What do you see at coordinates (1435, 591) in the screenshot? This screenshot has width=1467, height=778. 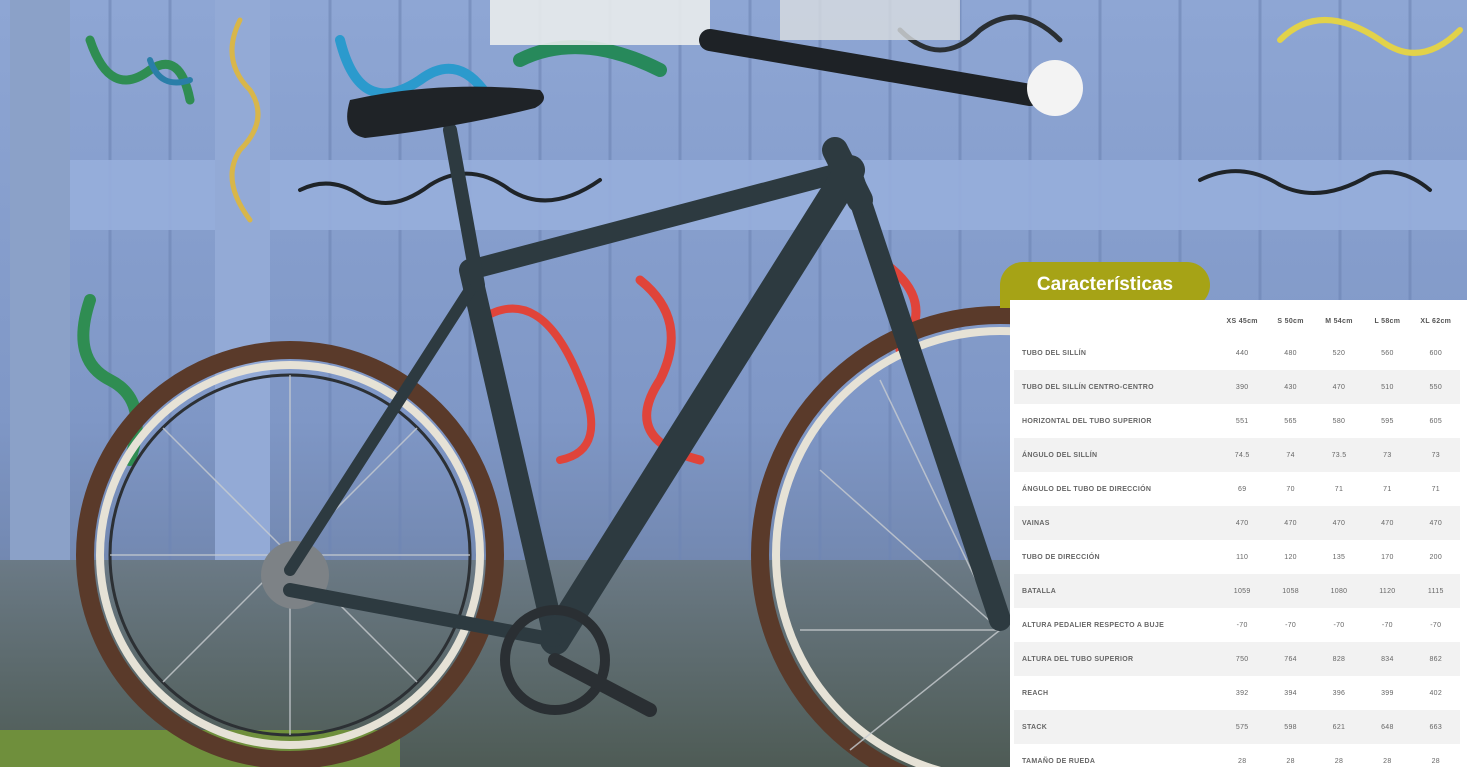 I see `table-cell: 1115` at bounding box center [1435, 591].